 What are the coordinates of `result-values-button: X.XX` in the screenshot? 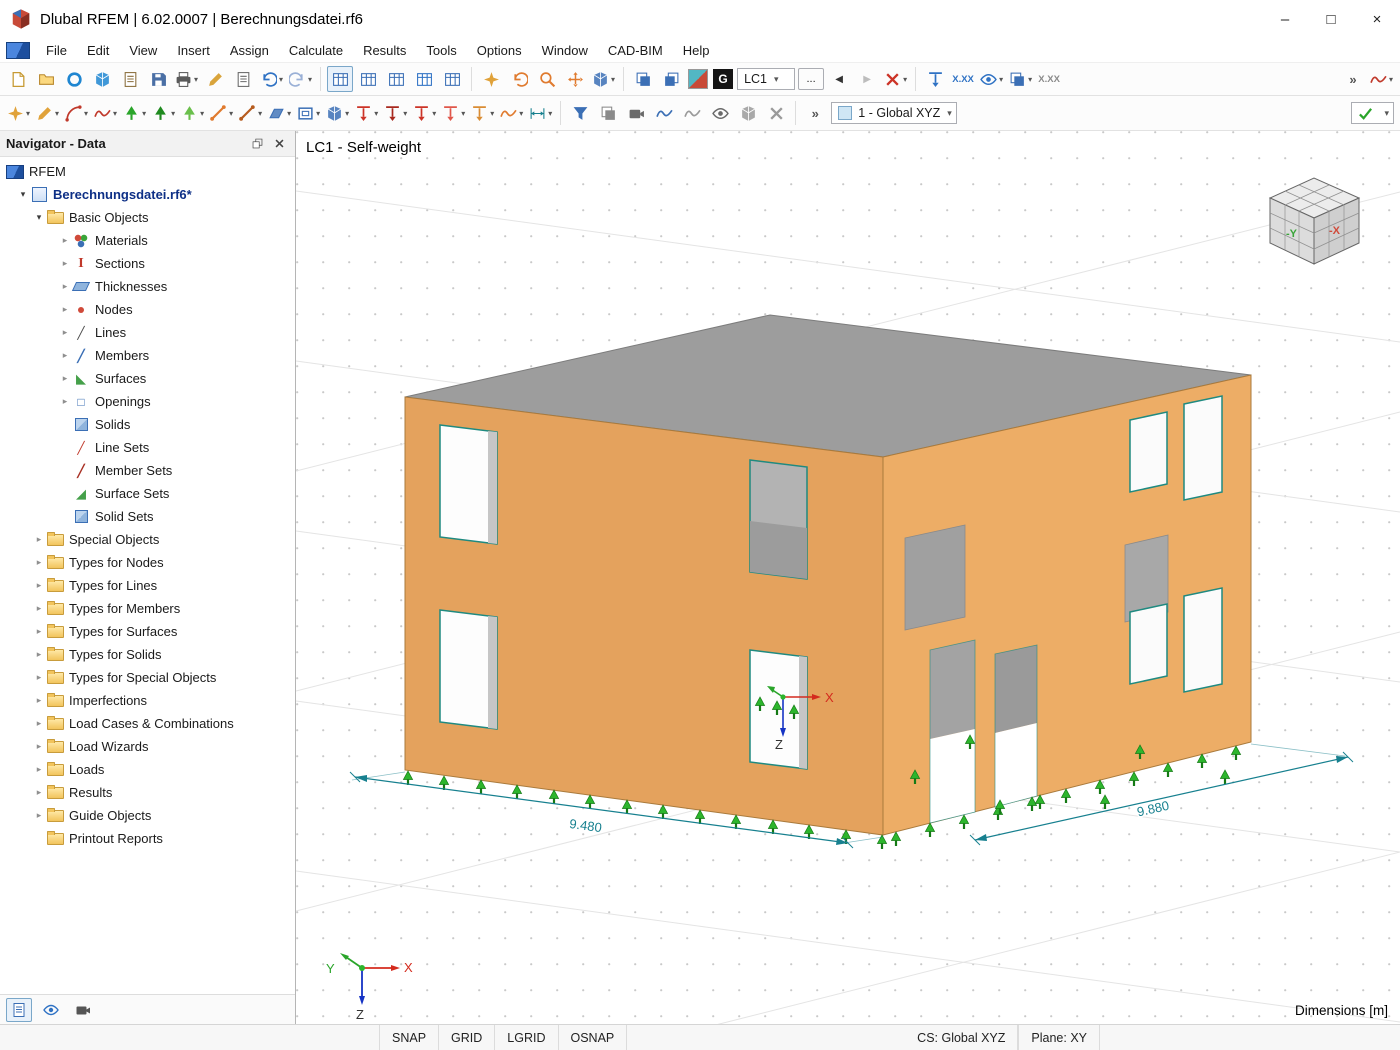 It's located at (1049, 79).